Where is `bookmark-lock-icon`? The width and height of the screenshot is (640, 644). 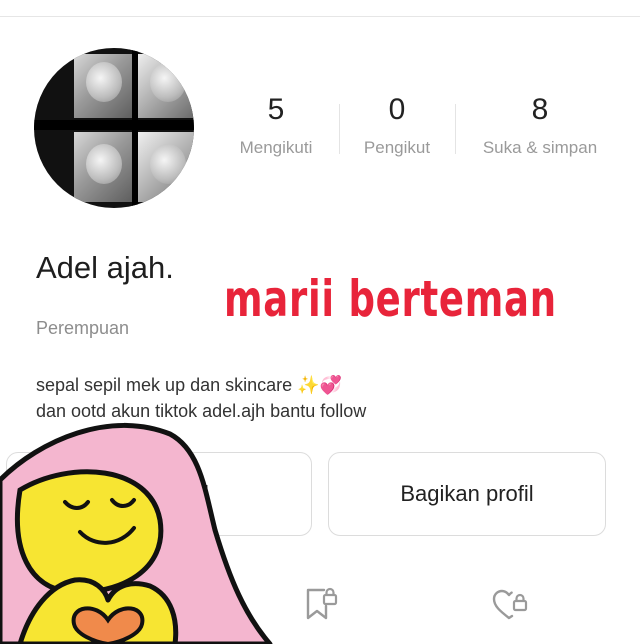
bookmark-lock-icon is located at coordinates (320, 604).